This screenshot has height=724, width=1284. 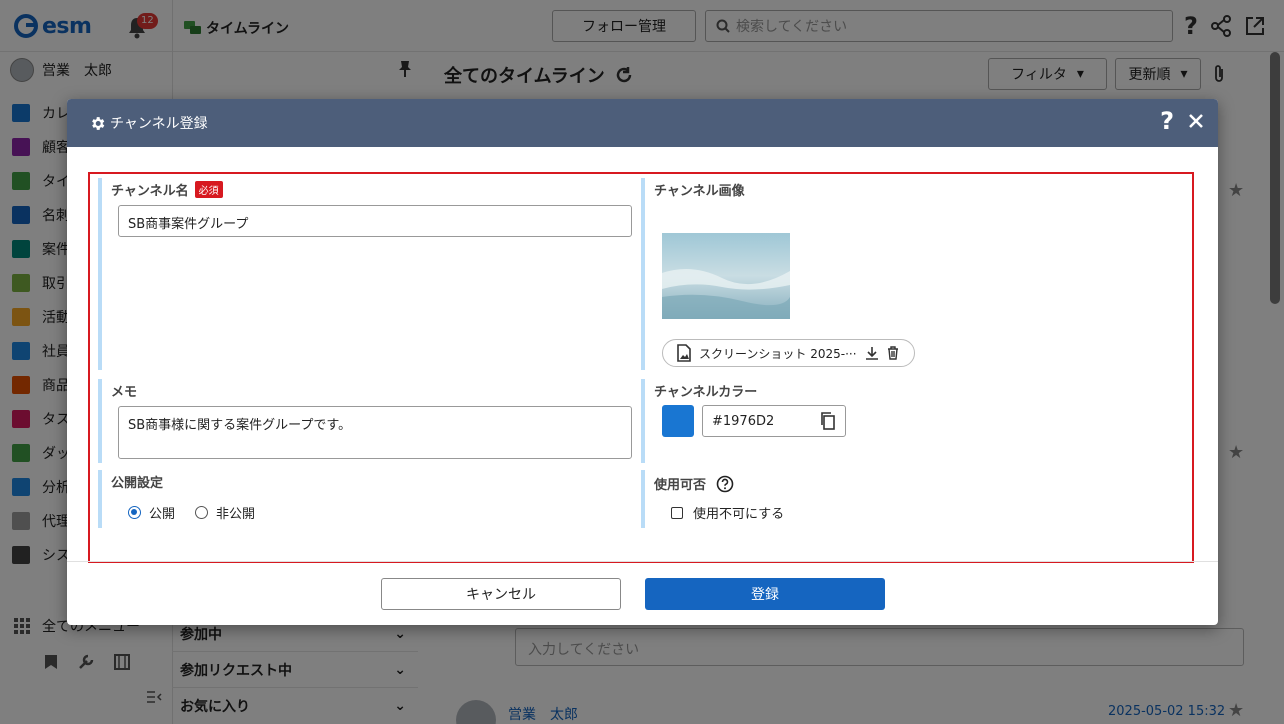 What do you see at coordinates (137, 483) in the screenshot?
I see `visibility-label: 公開設定` at bounding box center [137, 483].